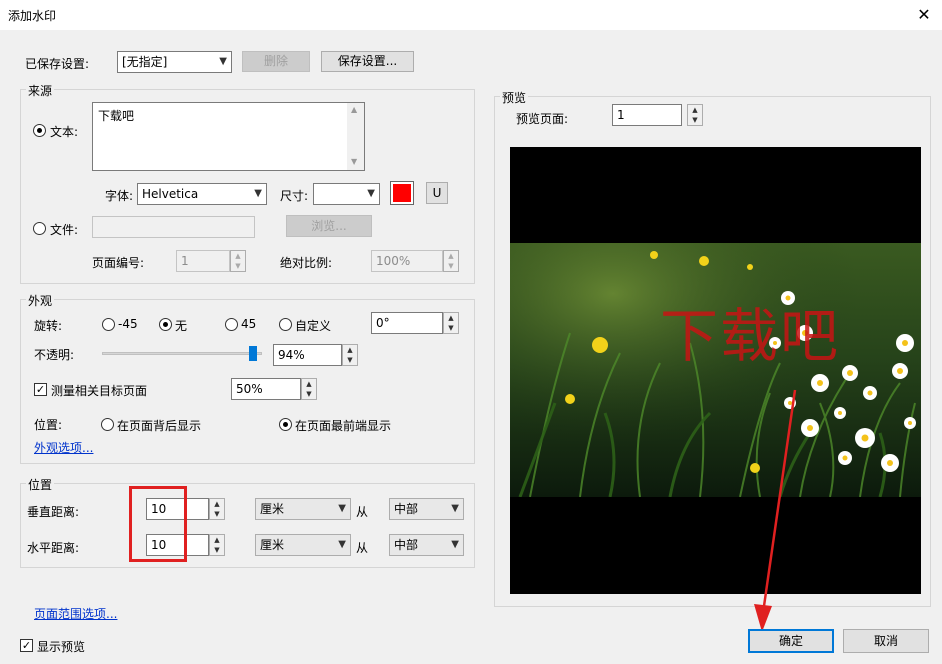 This screenshot has width=942, height=664. What do you see at coordinates (40, 389) in the screenshot?
I see `scale-relative-checkbox: ✓` at bounding box center [40, 389].